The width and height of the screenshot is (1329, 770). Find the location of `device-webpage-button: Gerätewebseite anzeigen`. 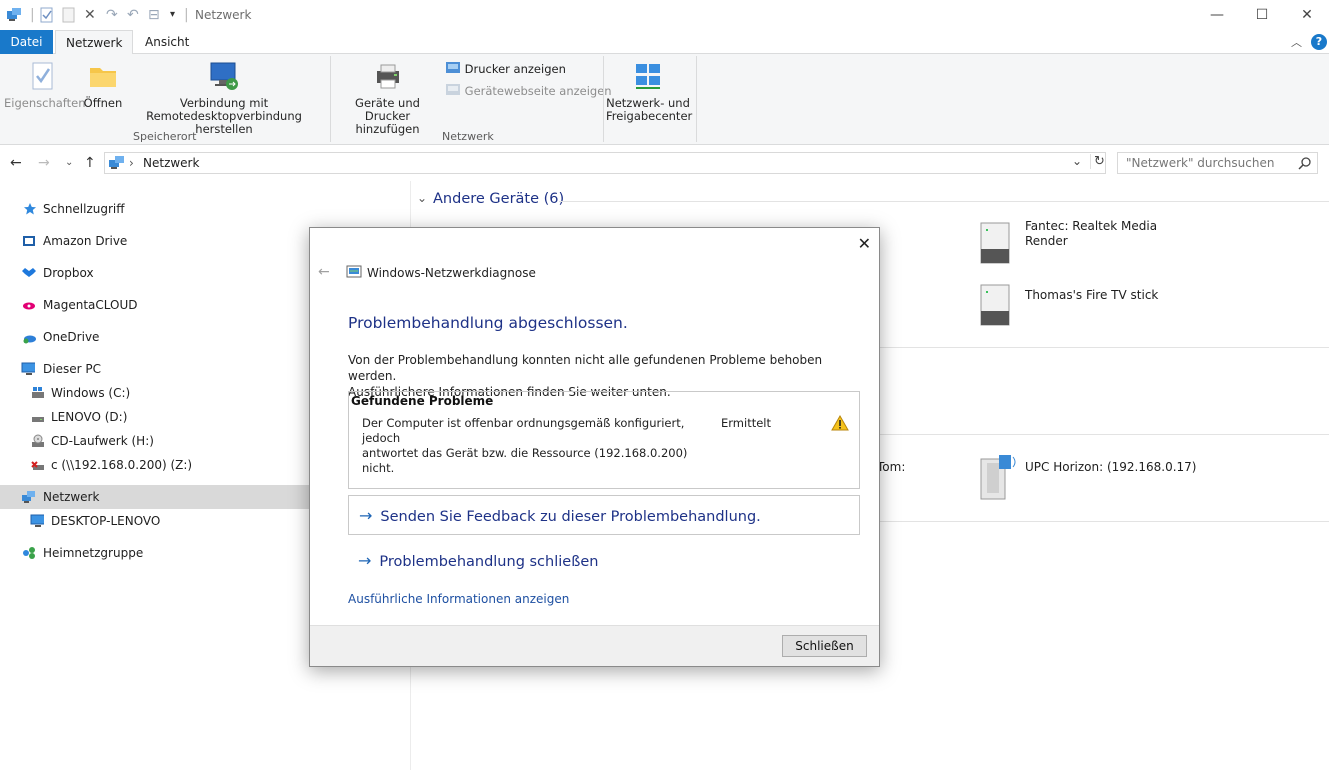

device-webpage-button: Gerätewebseite anzeigen is located at coordinates (528, 91).